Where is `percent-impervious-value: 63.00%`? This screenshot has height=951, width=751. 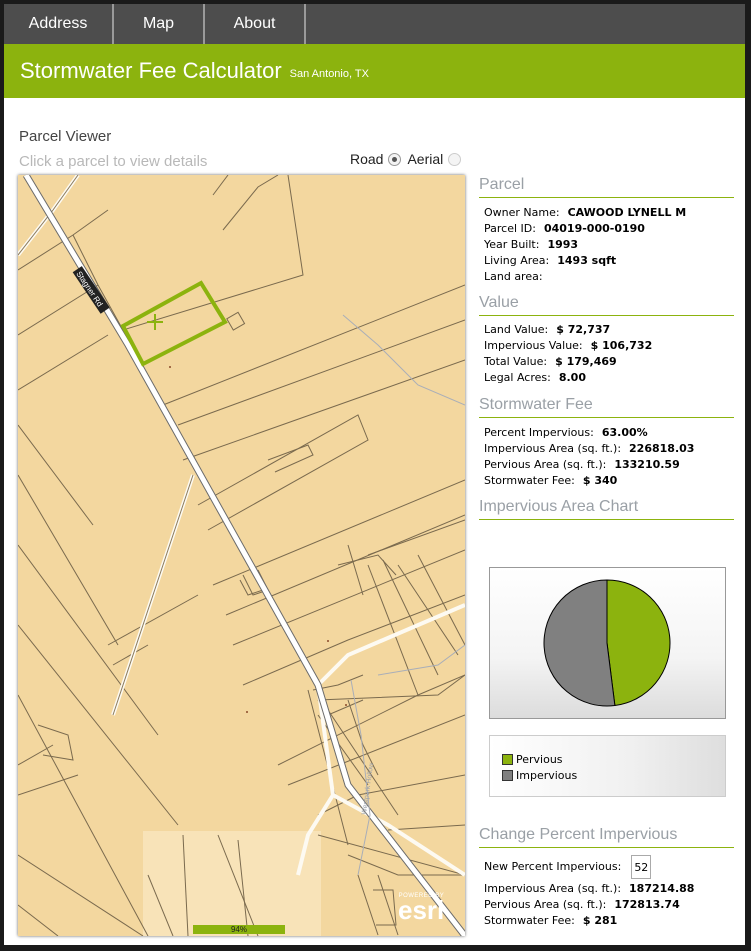 percent-impervious-value: 63.00% is located at coordinates (624, 432).